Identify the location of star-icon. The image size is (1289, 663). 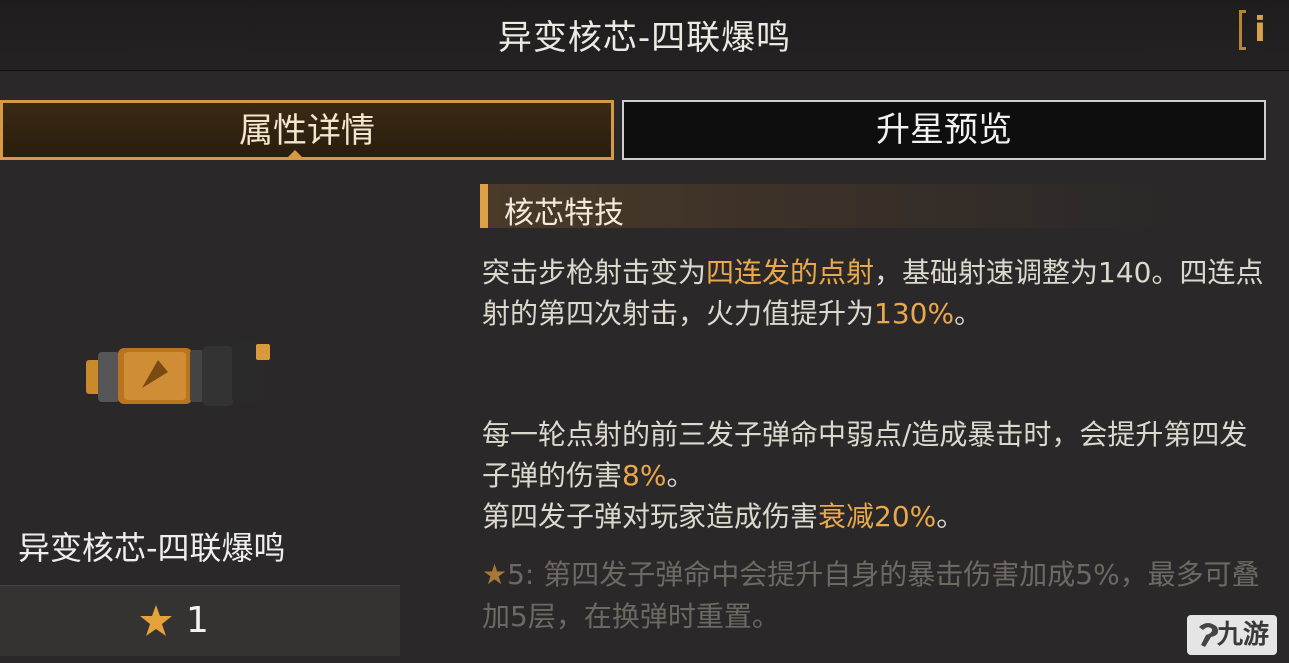
(156, 620).